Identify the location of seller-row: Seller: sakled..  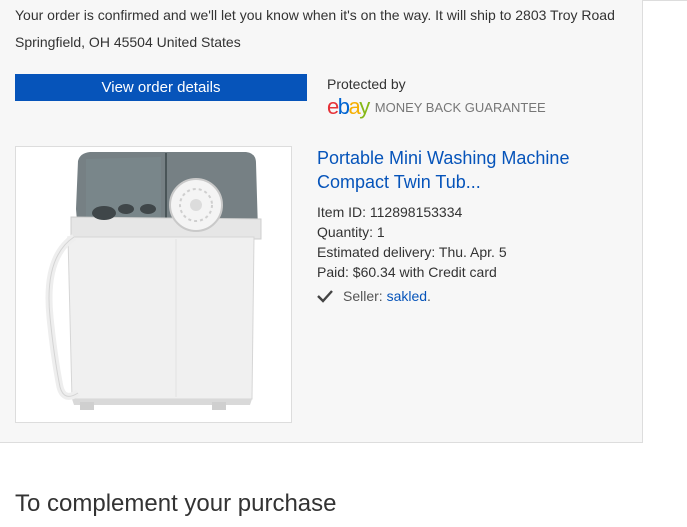
(374, 296).